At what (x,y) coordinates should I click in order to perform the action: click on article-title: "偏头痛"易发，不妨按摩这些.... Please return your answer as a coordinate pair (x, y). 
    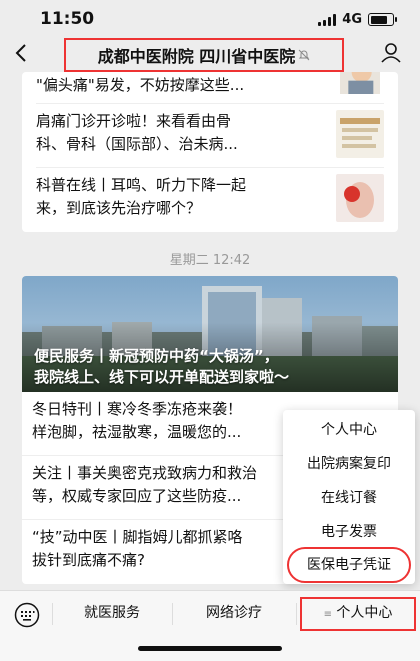
    Looking at the image, I should click on (140, 85).